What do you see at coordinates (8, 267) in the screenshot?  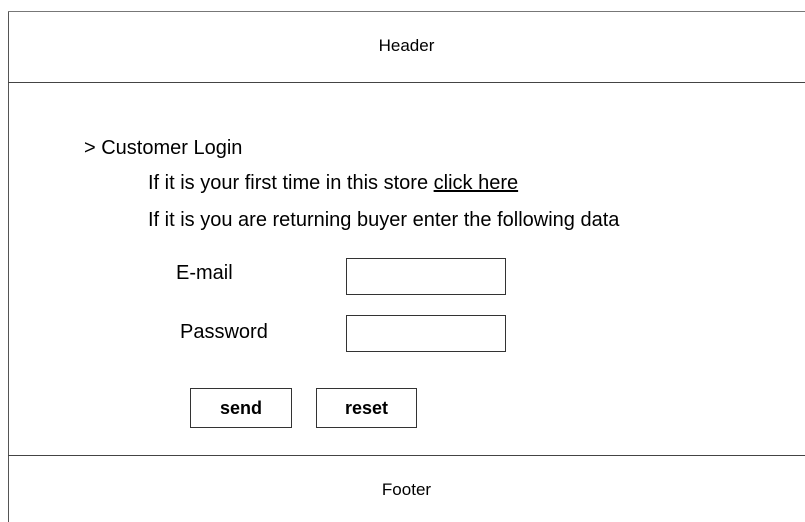 I see `left-border` at bounding box center [8, 267].